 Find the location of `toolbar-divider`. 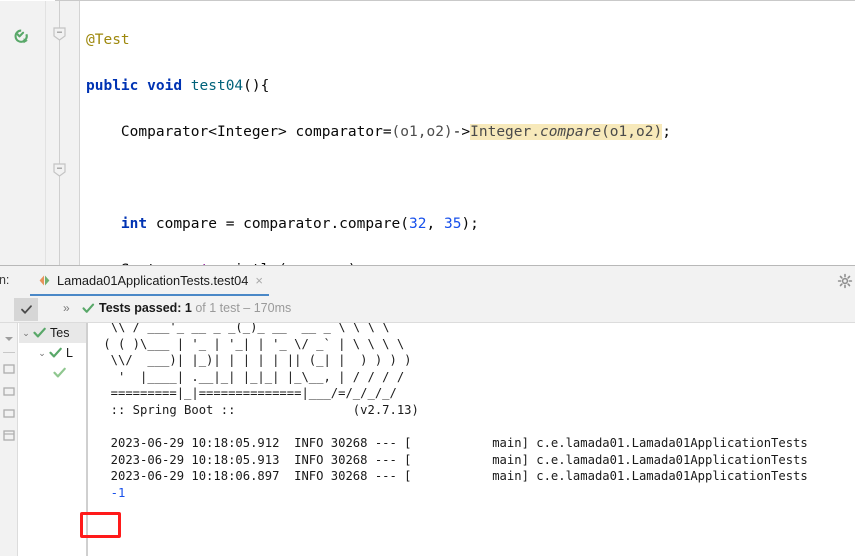

toolbar-divider is located at coordinates (9, 352).